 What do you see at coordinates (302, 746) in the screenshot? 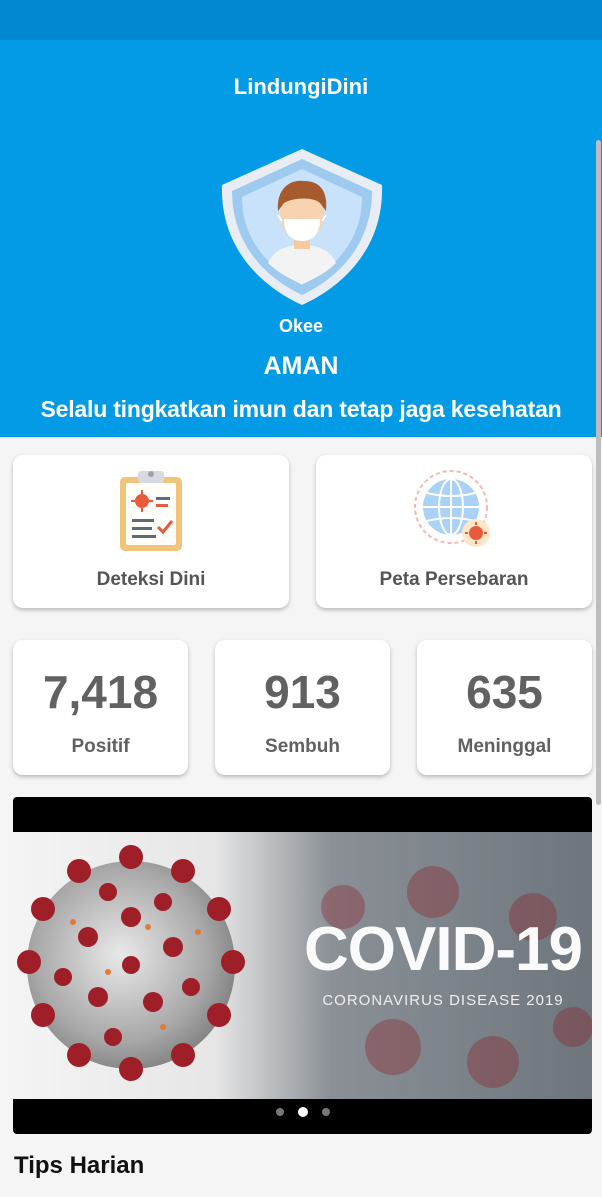
I see `stat-label: Sembuh` at bounding box center [302, 746].